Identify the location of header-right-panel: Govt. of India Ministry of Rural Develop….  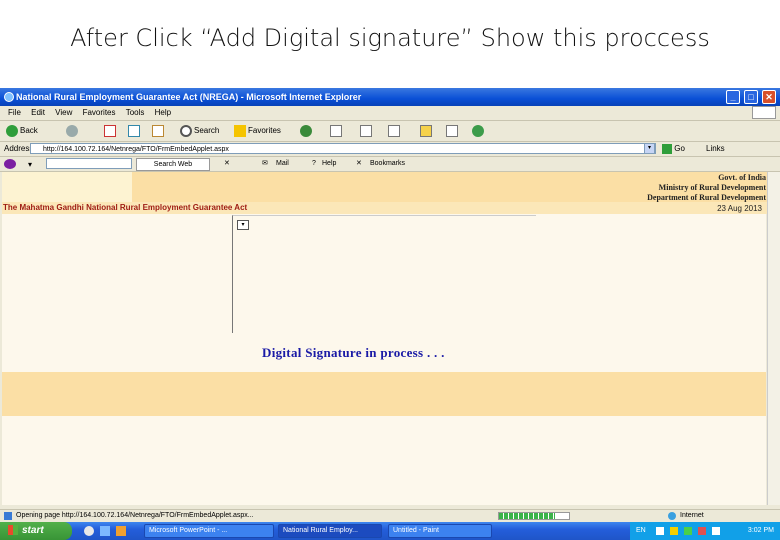
(450, 187).